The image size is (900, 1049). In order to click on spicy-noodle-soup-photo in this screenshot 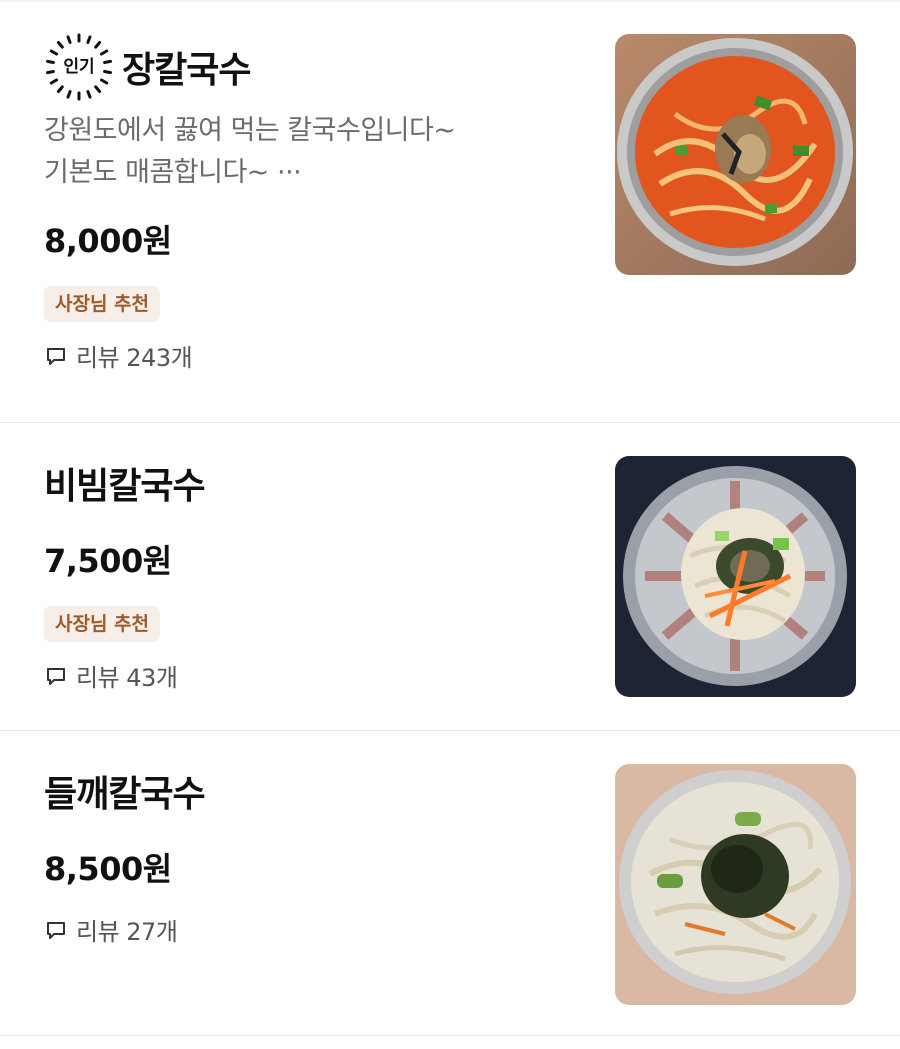, I will do `click(735, 154)`.